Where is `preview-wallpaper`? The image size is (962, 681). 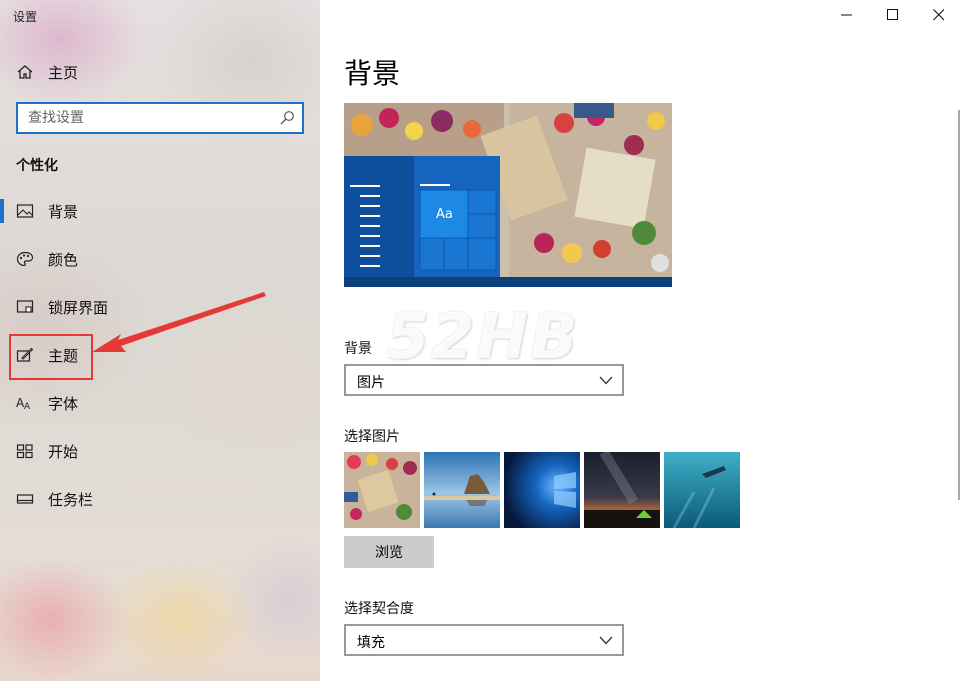
preview-wallpaper is located at coordinates (508, 195).